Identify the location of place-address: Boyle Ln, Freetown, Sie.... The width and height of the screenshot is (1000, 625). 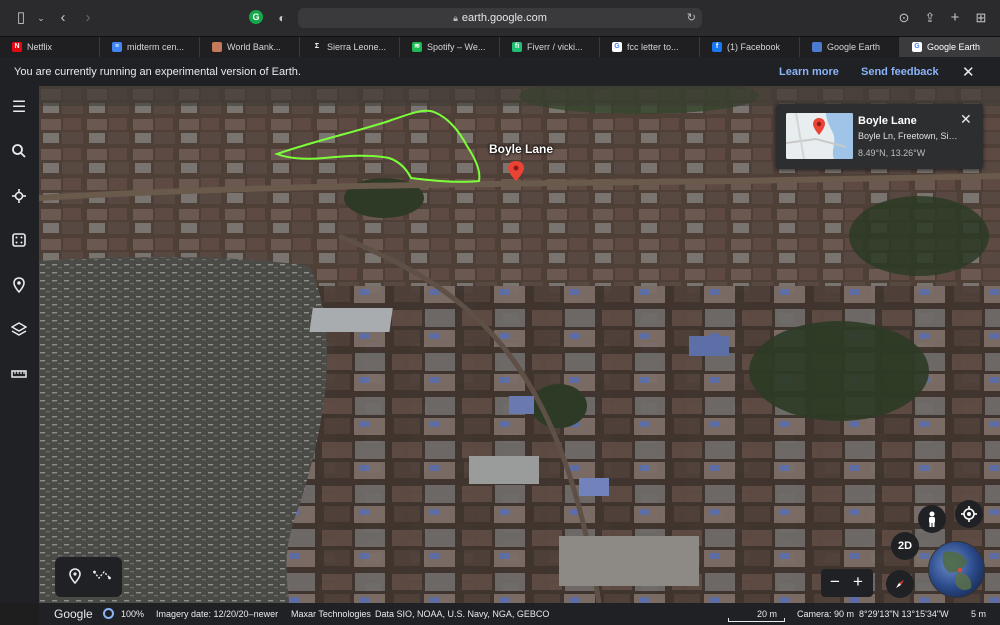
(908, 136).